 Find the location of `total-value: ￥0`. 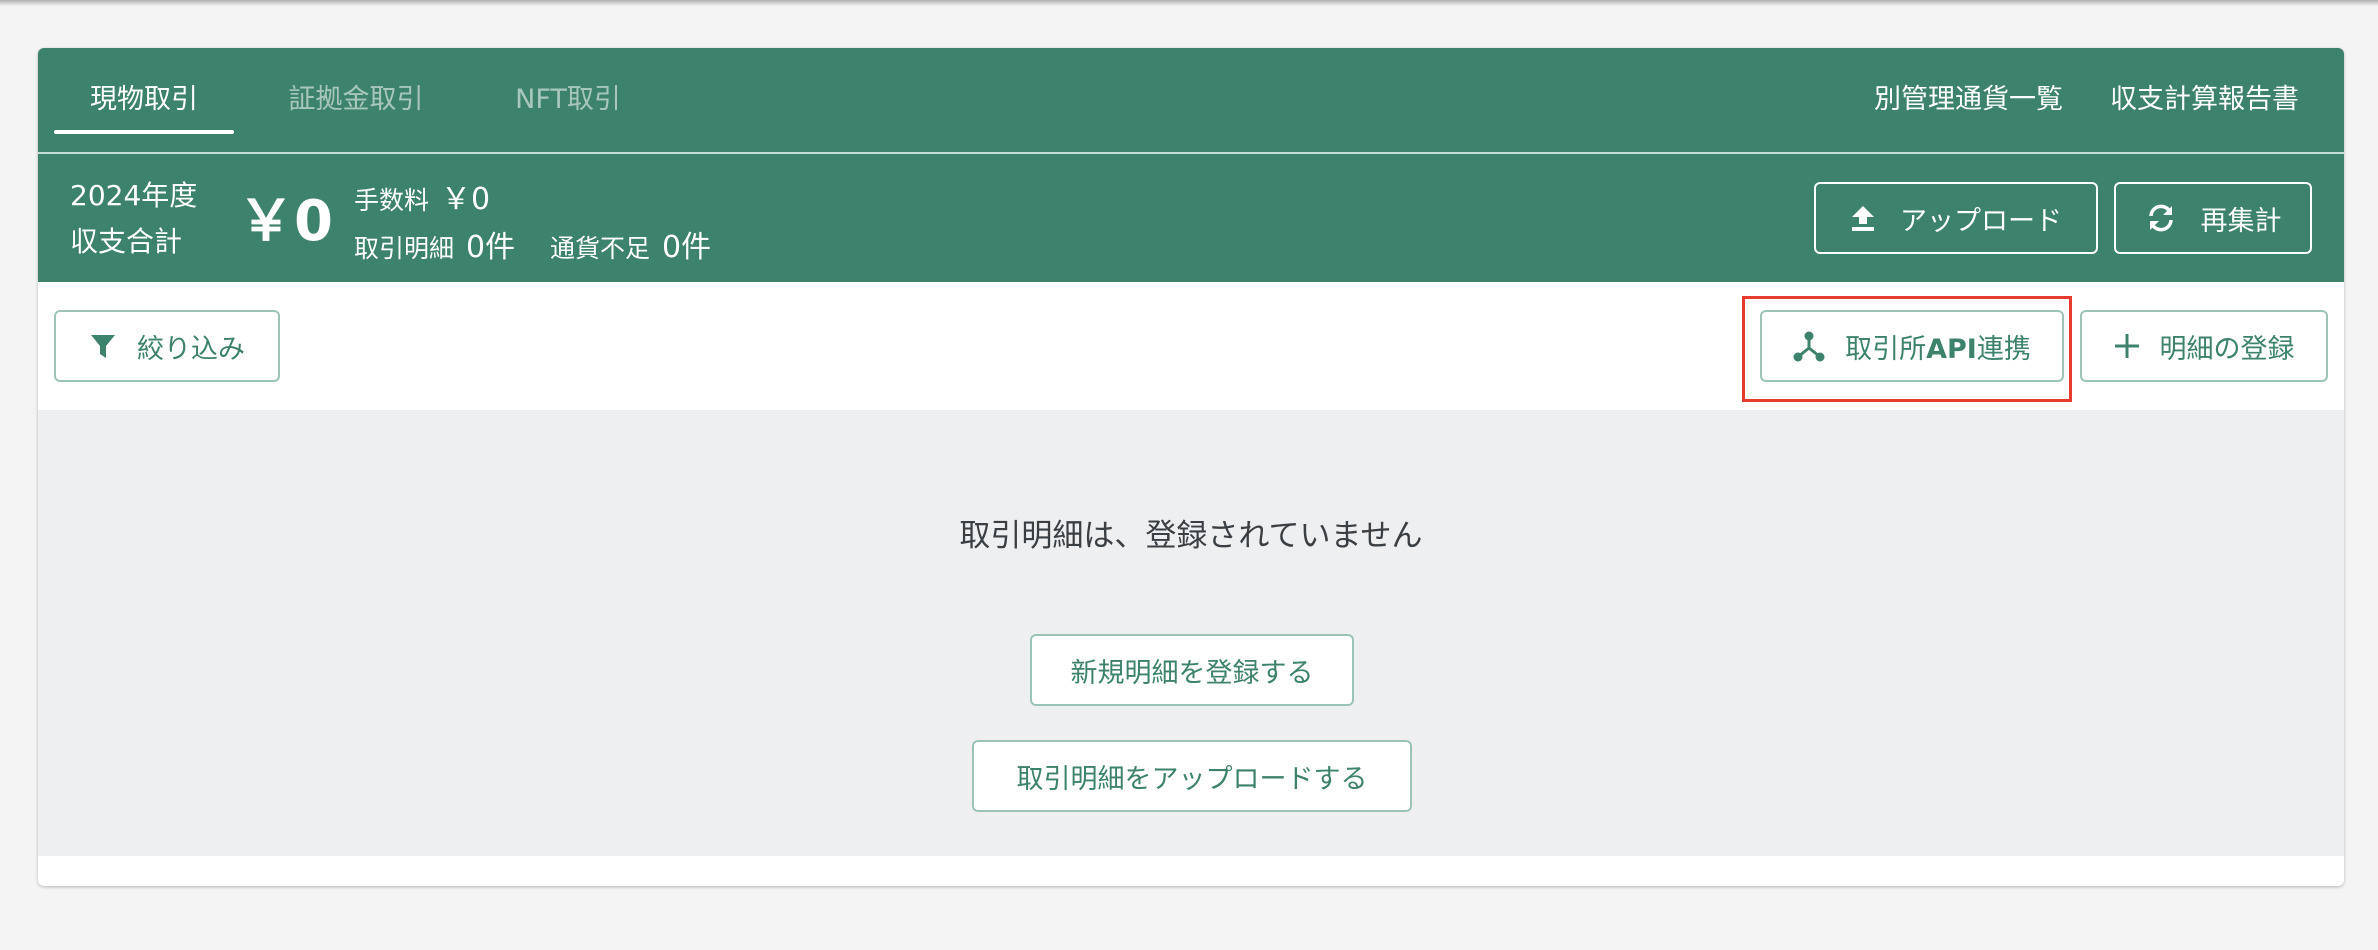

total-value: ￥0 is located at coordinates (285, 221).